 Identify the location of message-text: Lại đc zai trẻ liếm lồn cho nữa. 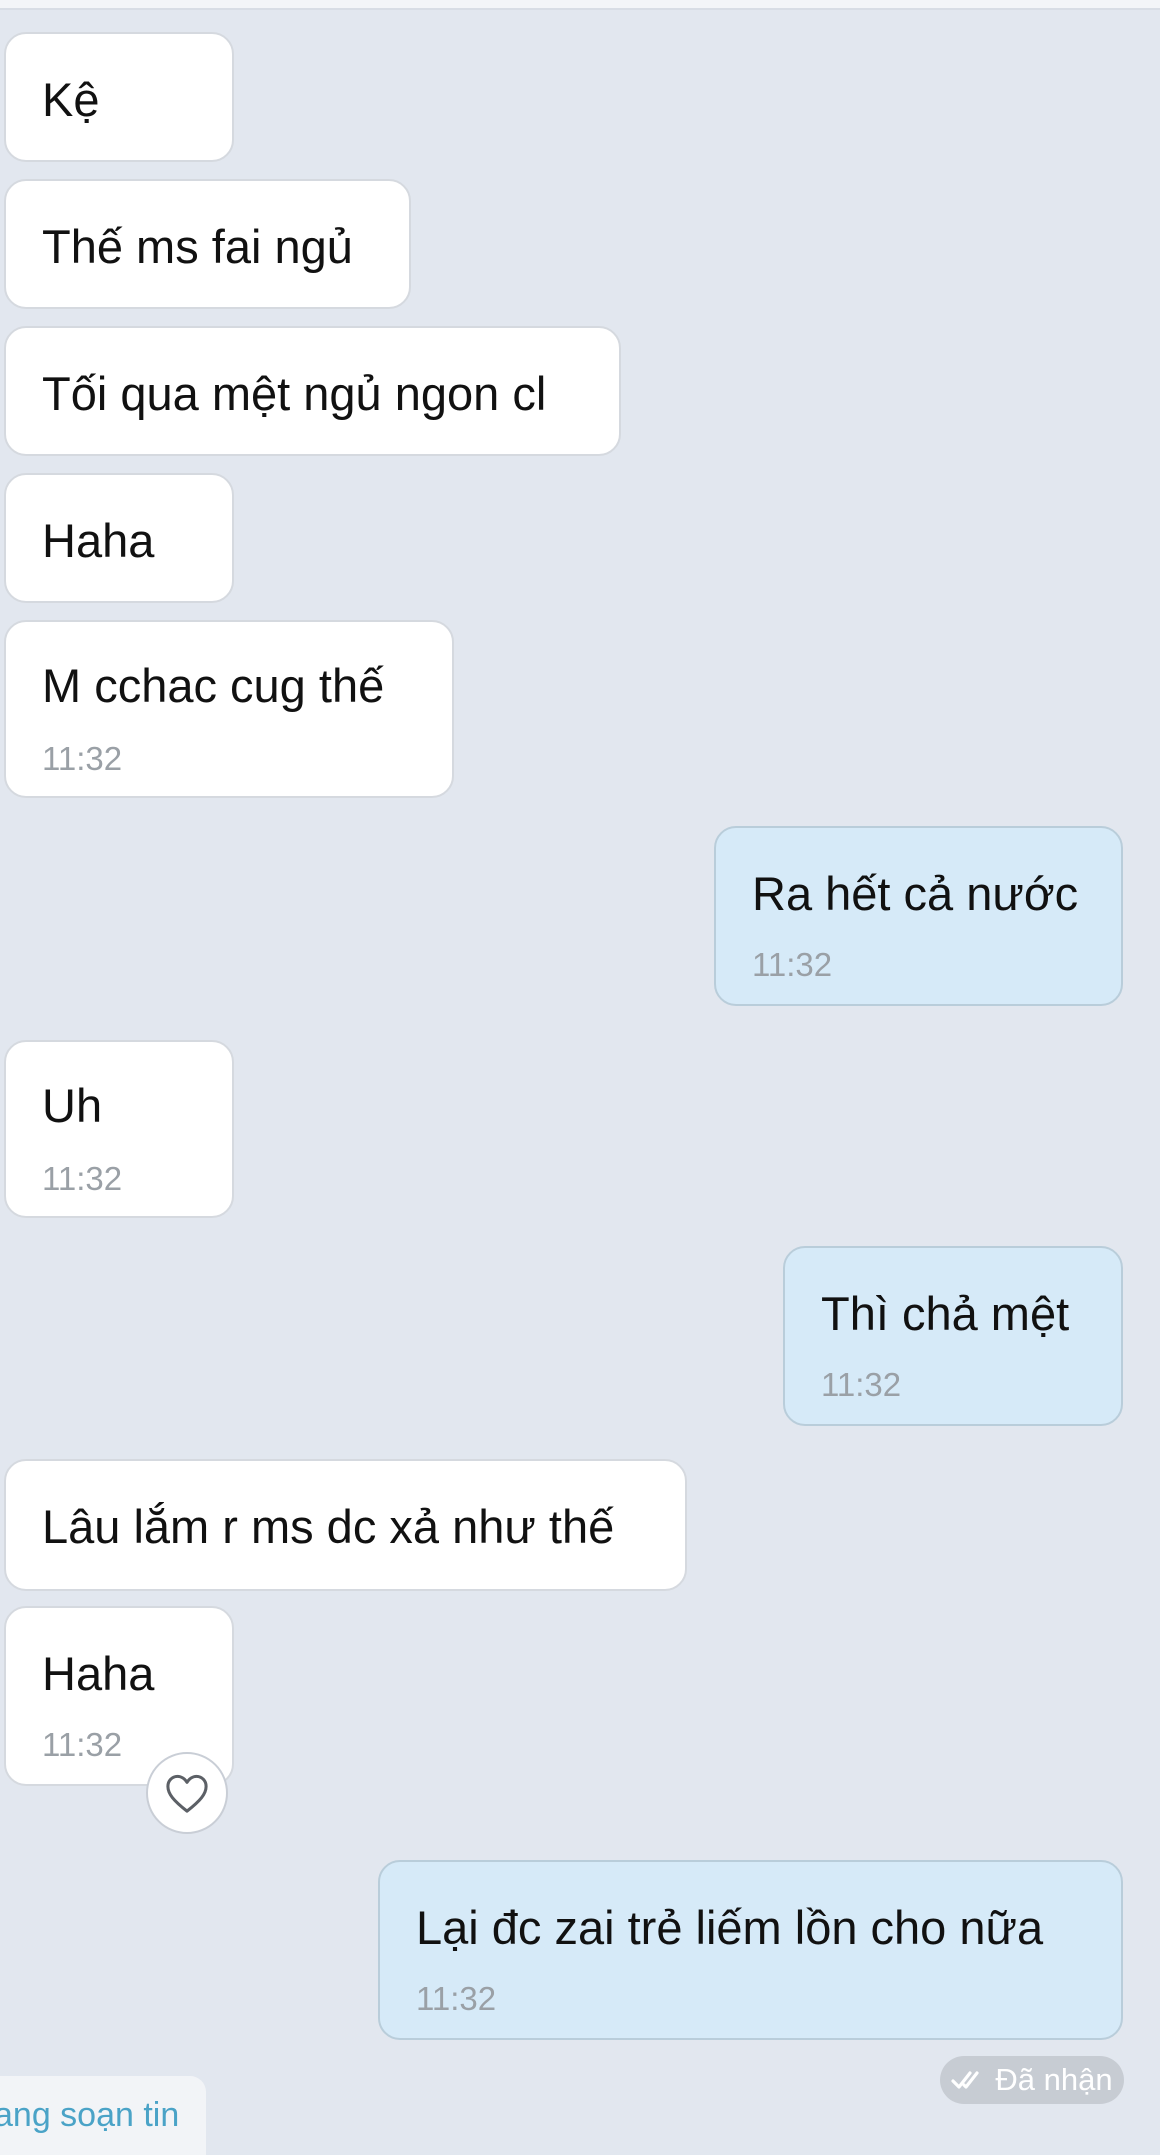
(730, 1927).